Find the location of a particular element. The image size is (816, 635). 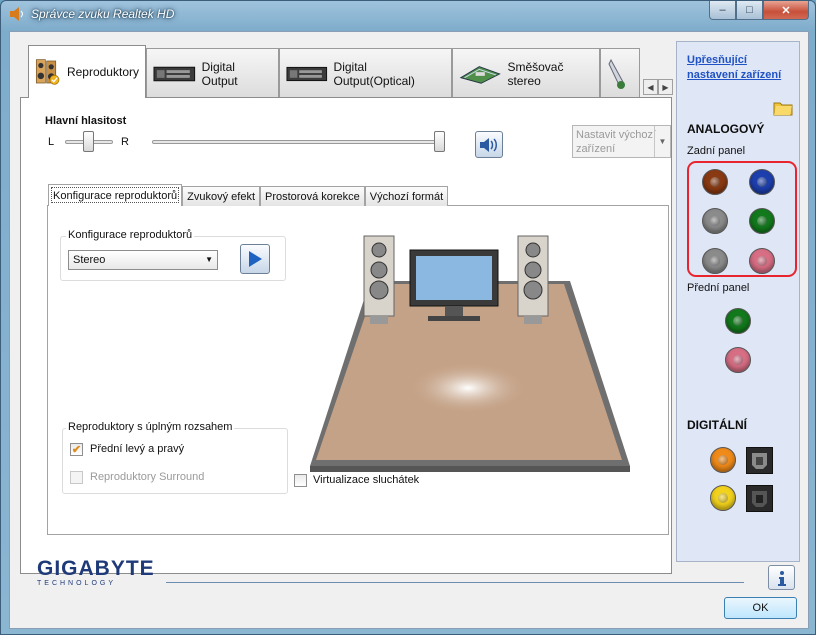

rear-jack-pink is located at coordinates (762, 261).